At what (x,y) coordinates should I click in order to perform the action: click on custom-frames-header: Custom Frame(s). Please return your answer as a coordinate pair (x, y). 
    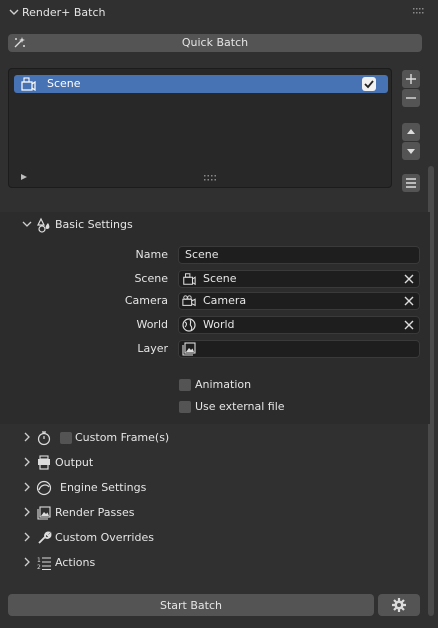
    Looking at the image, I should click on (215, 438).